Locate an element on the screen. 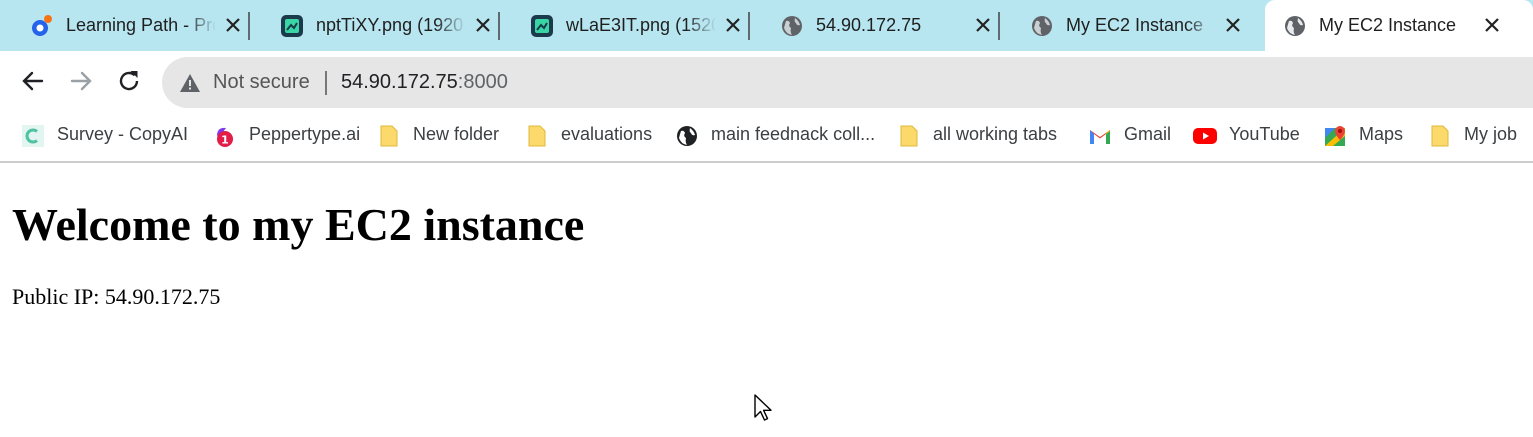 The image size is (1533, 437). url-port: :8000 is located at coordinates (482, 82).